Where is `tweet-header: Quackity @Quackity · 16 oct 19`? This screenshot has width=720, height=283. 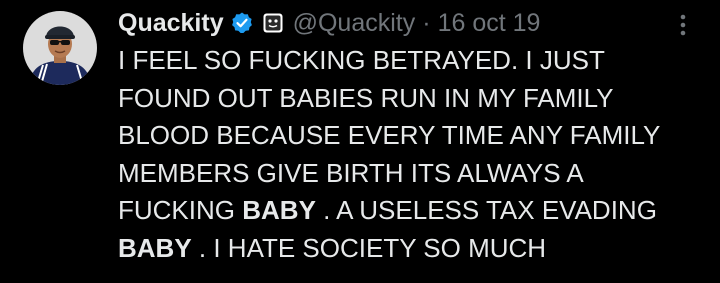
tweet-header: Quackity @Quackity · 16 oct 19 is located at coordinates (329, 23).